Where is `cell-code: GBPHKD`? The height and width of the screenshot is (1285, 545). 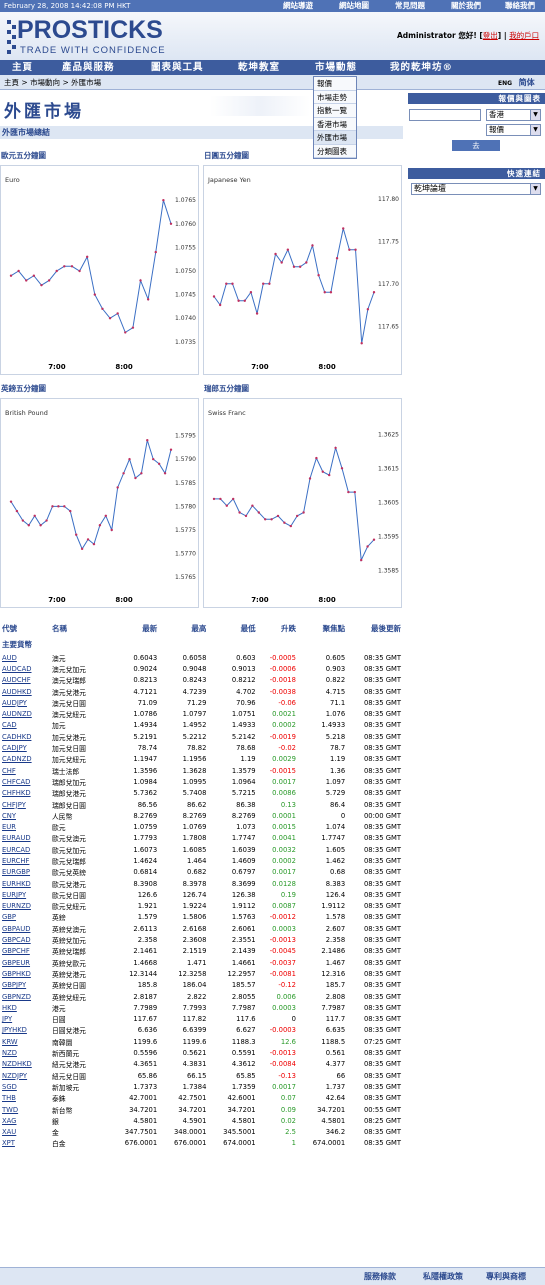 cell-code: GBPHKD is located at coordinates (26, 973).